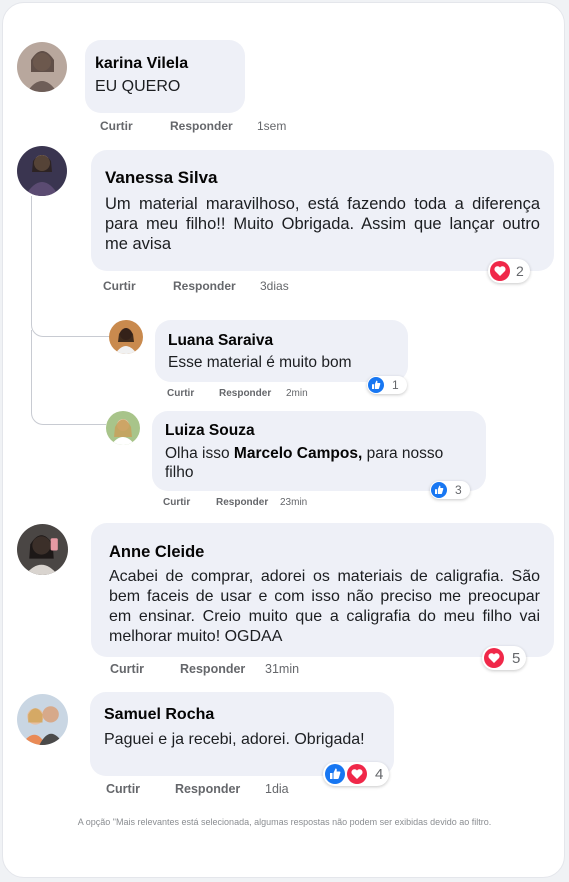 This screenshot has height=882, width=569. I want to click on reaction-count: 5, so click(516, 658).